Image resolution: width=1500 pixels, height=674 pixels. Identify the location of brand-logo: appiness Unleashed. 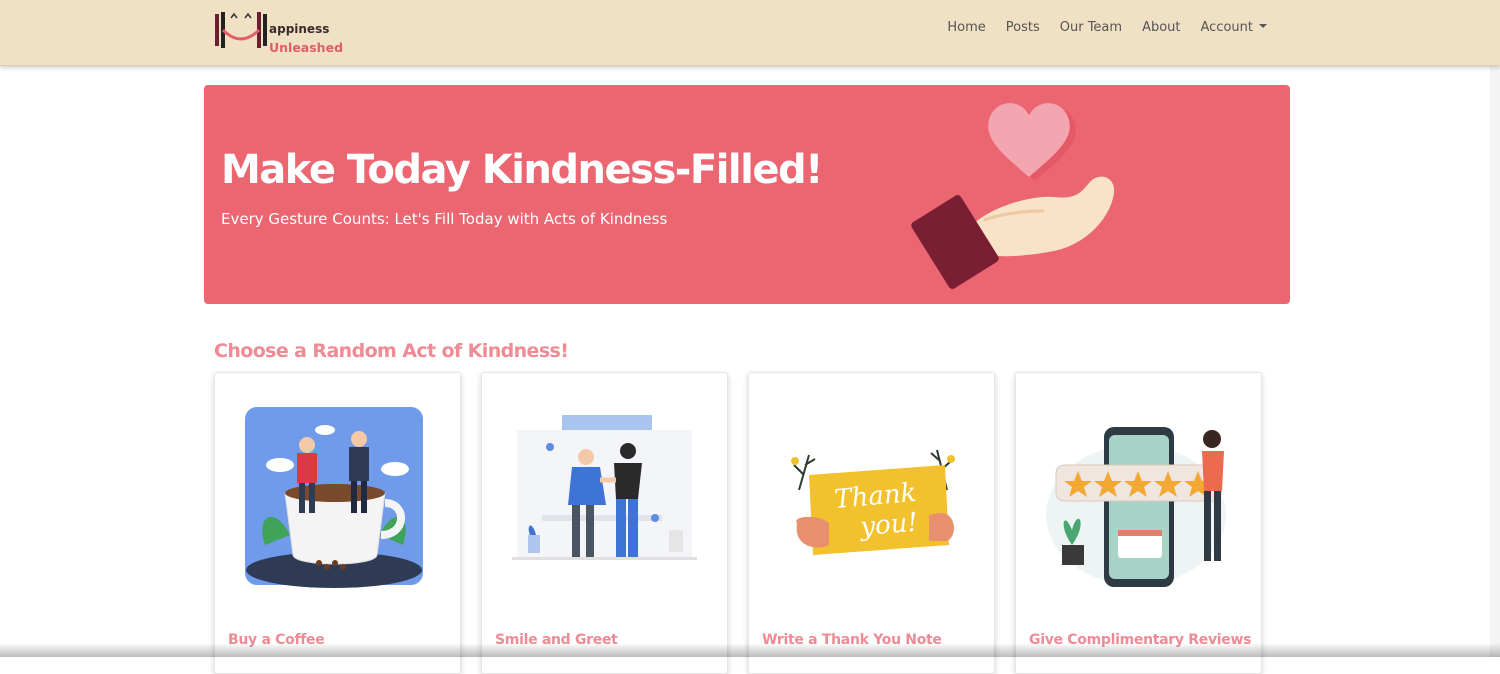
(278, 33).